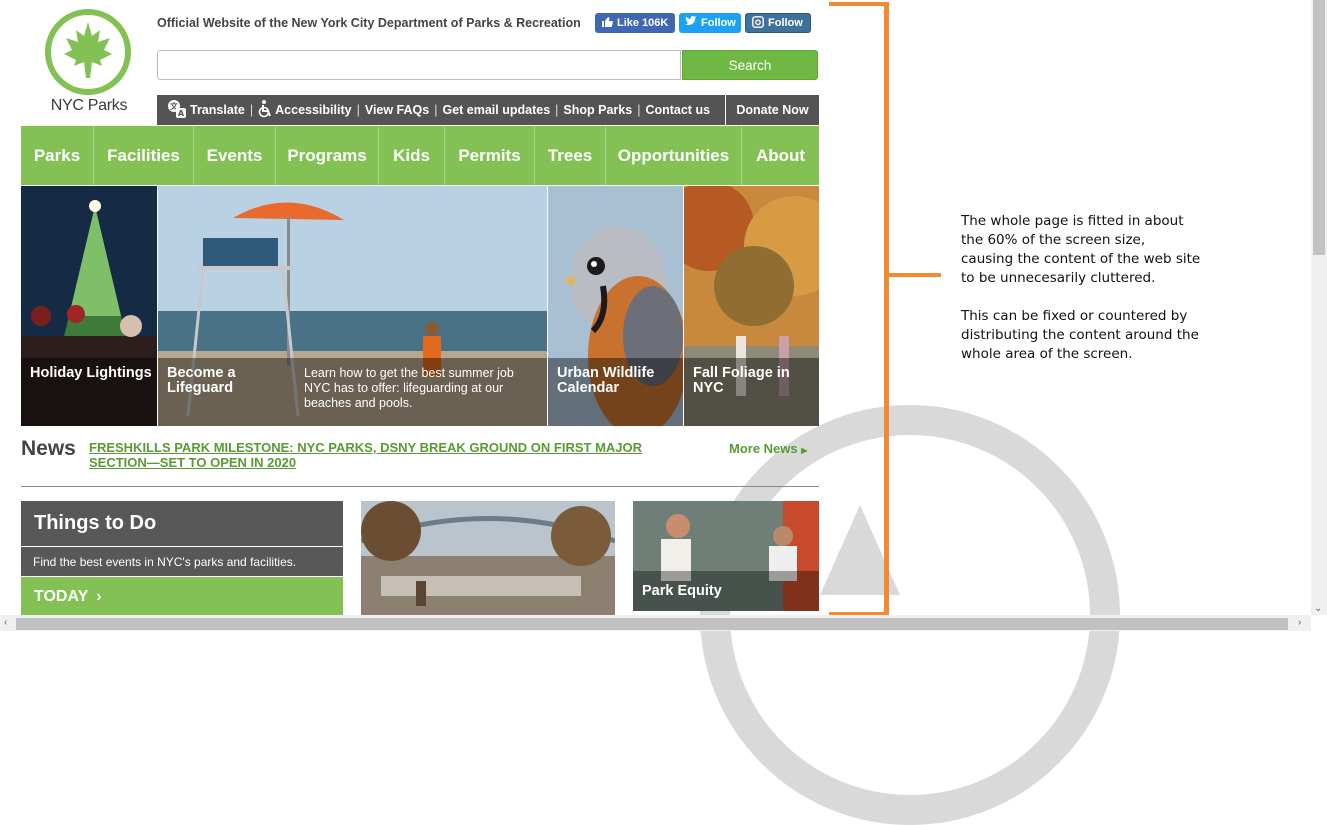  I want to click on today-button: TODAY ›, so click(182, 597).